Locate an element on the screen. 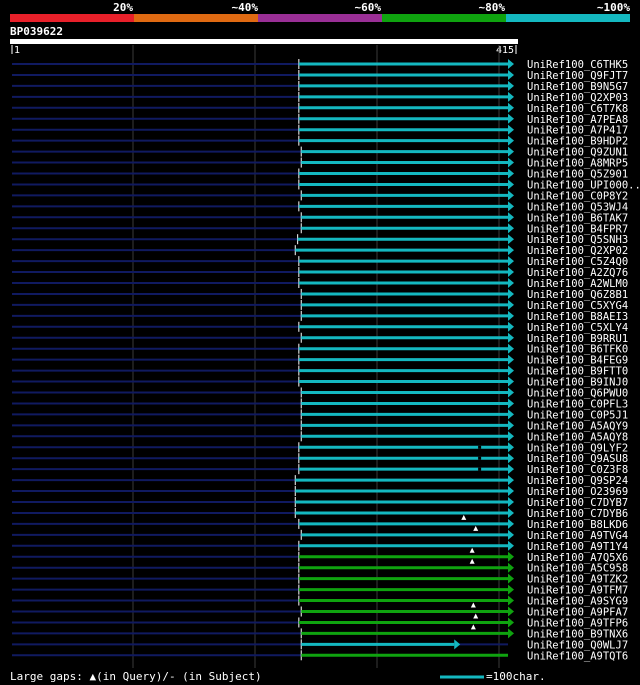  large-gaps-legend: Large gaps: ▲(in Query)/- (in Subject) is located at coordinates (136, 676).